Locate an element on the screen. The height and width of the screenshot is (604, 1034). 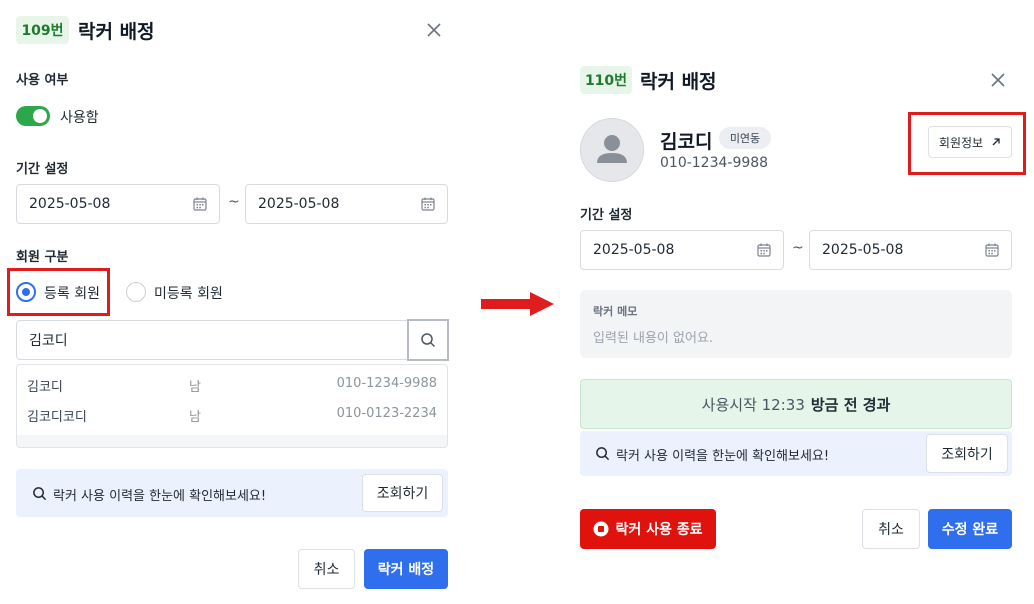
usage-label: 사용 여부 is located at coordinates (42, 80).